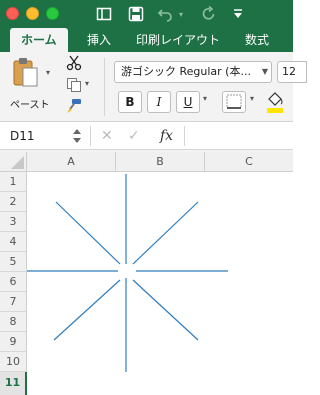 The image size is (320, 395). I want to click on row-header-4: 4, so click(13, 242).